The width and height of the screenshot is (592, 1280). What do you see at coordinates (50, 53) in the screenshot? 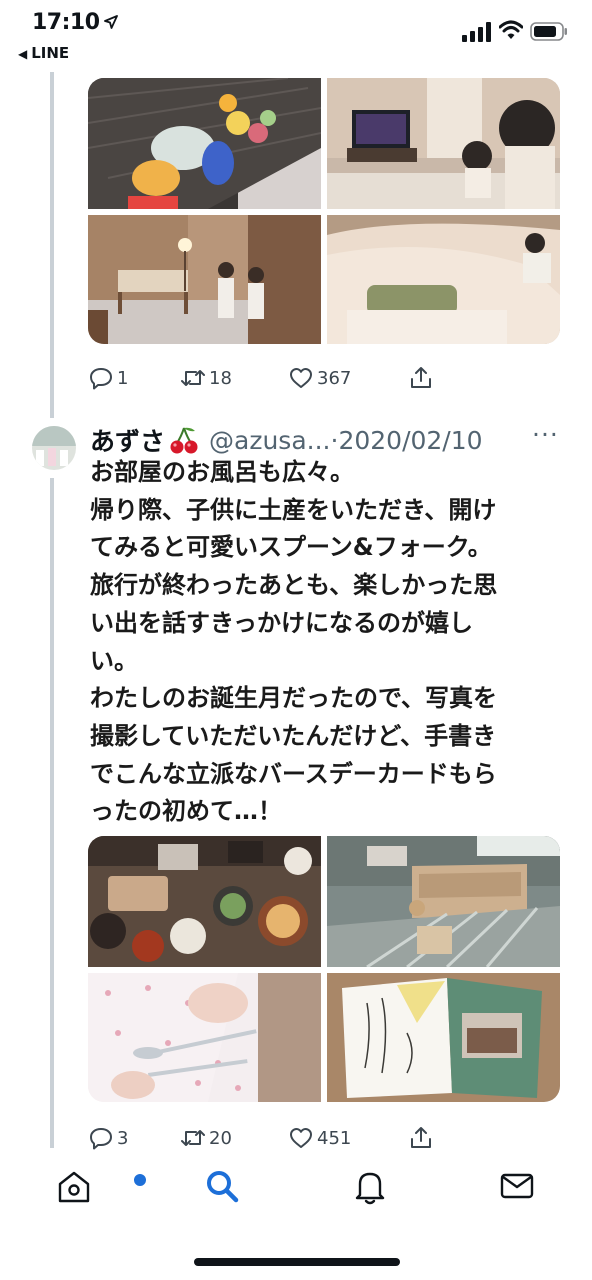
I see `back-app-label: LINE` at bounding box center [50, 53].